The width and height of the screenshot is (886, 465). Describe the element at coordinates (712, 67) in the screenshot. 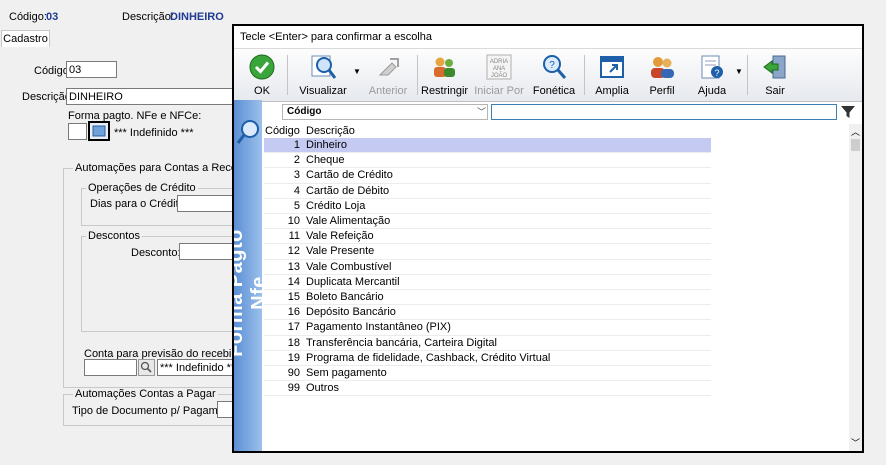

I see `help-icon: ?` at that location.